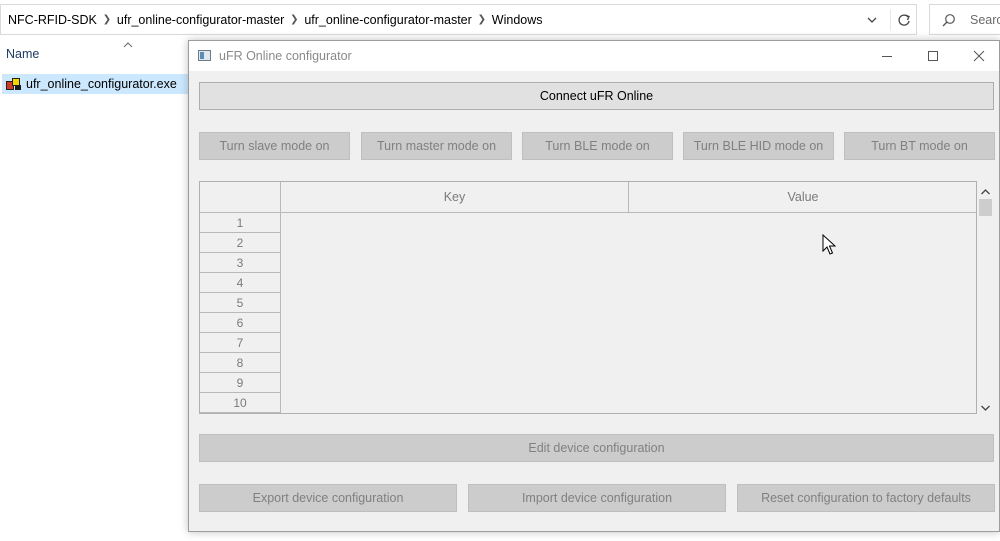 The image size is (1000, 541). I want to click on column-header-name: Name, so click(22, 54).